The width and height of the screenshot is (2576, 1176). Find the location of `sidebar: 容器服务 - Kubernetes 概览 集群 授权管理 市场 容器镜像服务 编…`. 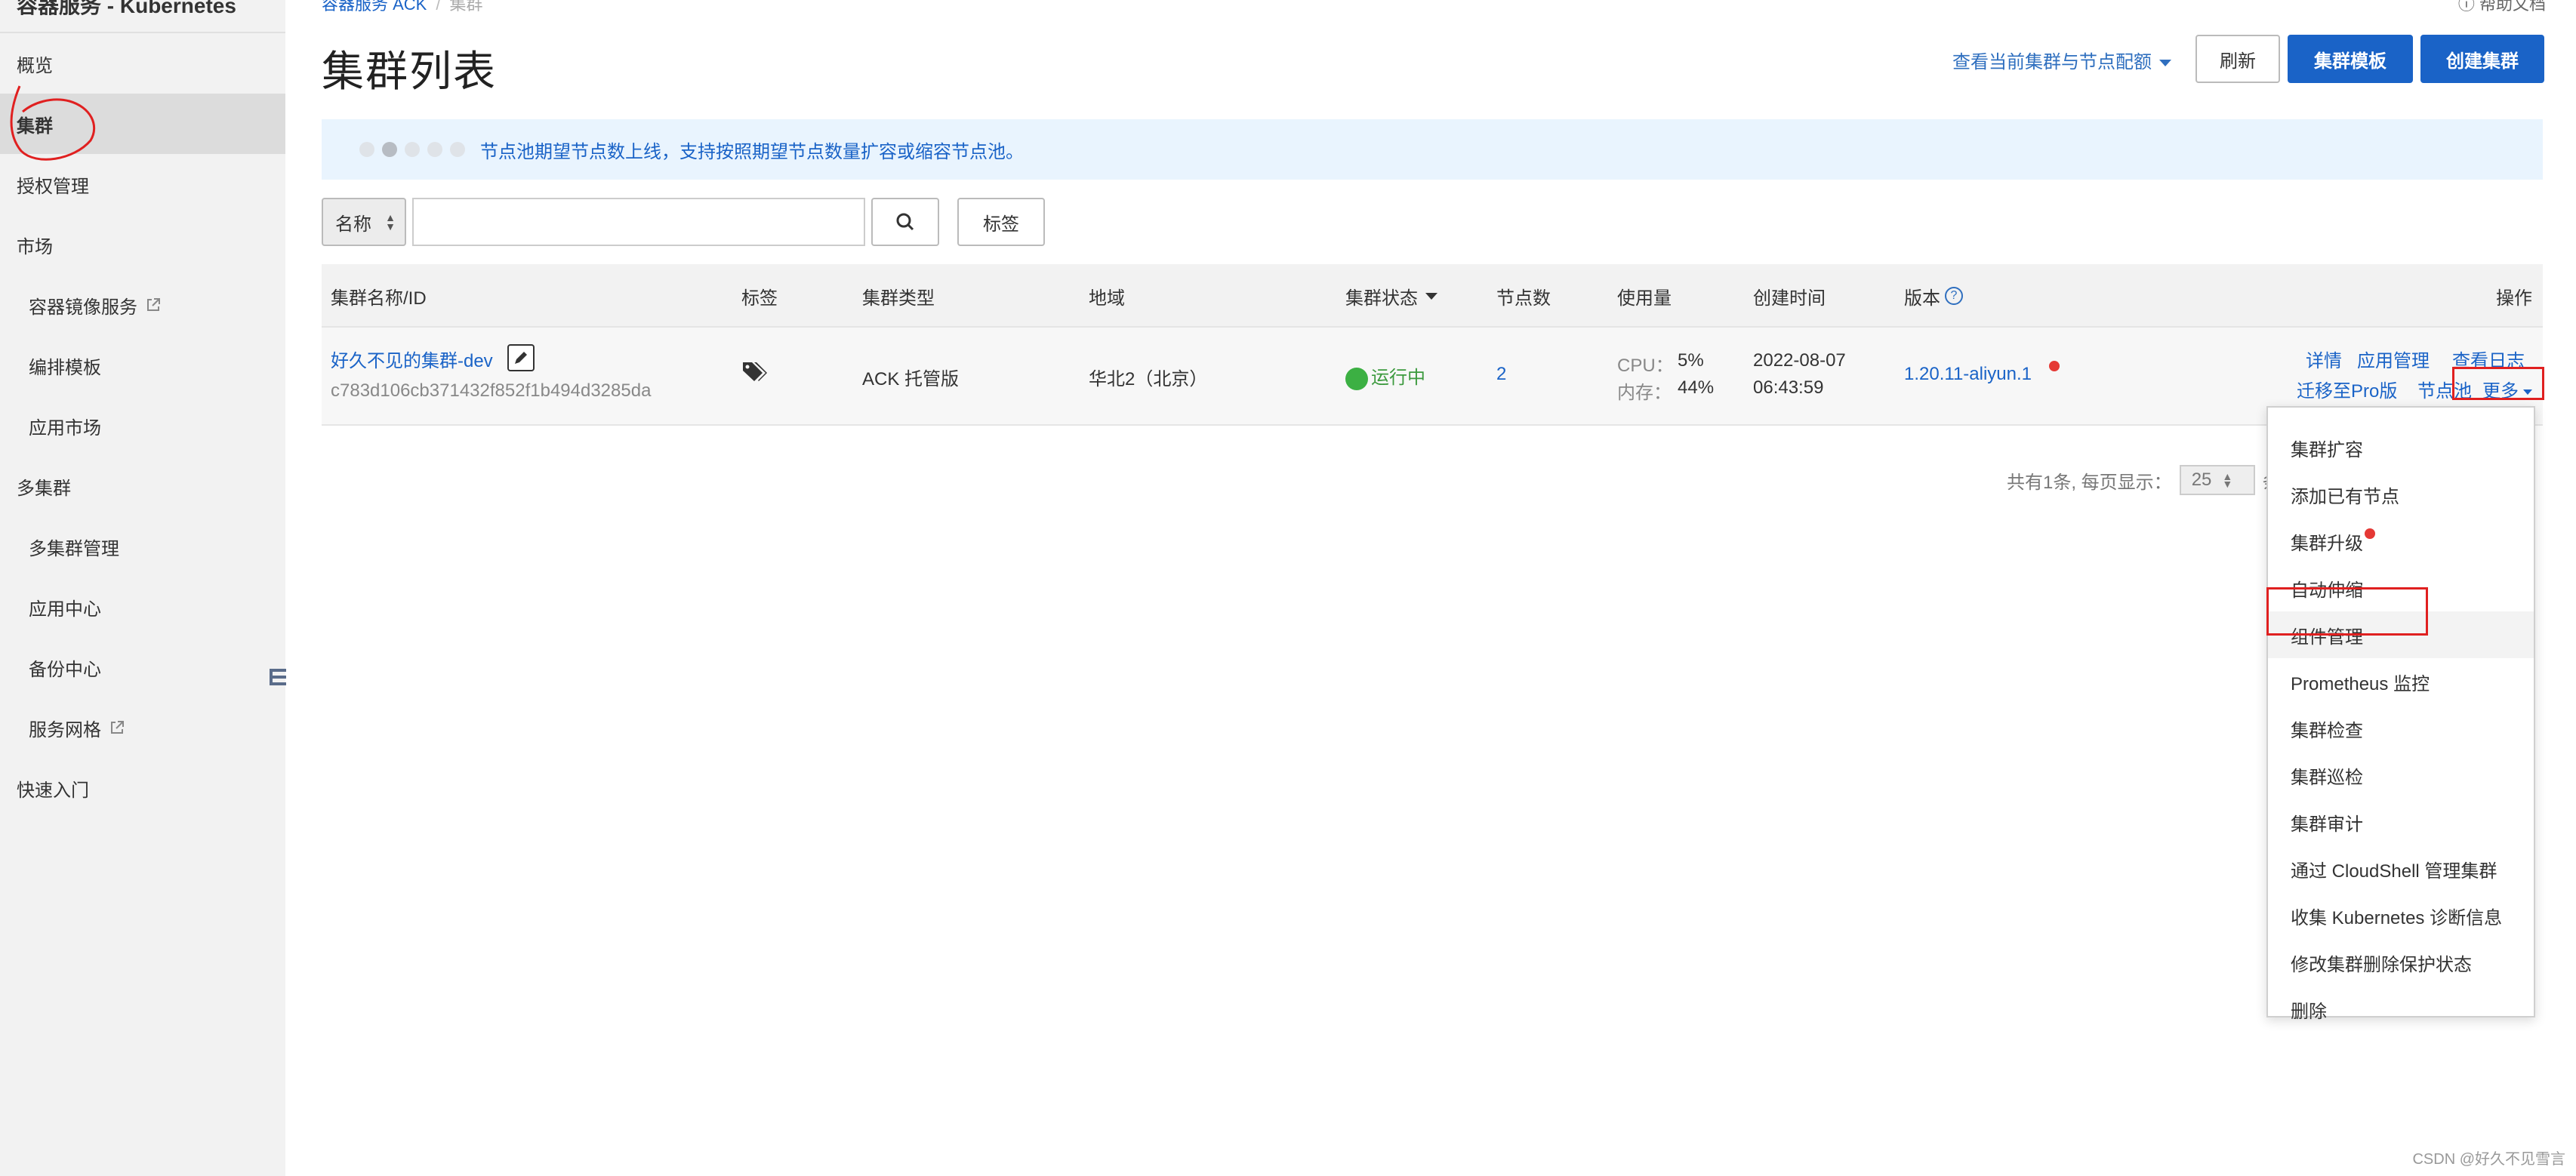

sidebar: 容器服务 - Kubernetes 概览 集群 授权管理 市场 容器镜像服务 编… is located at coordinates (142, 588).